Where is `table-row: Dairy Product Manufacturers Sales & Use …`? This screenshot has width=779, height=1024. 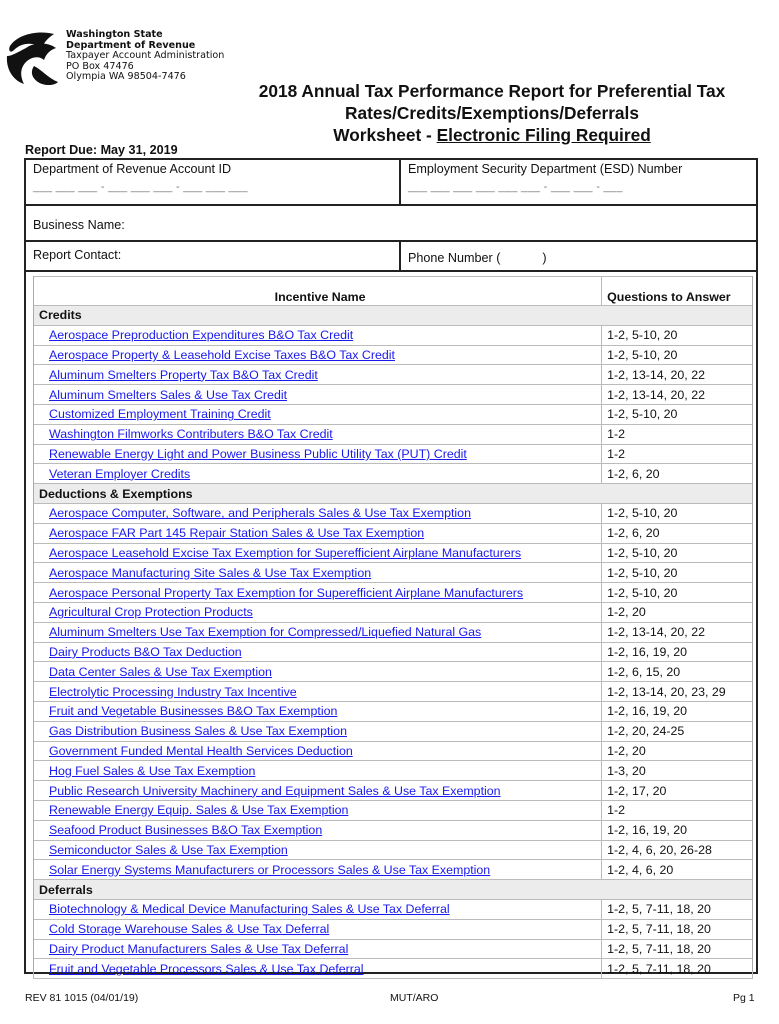
table-row: Dairy Product Manufacturers Sales & Use … is located at coordinates (392, 949).